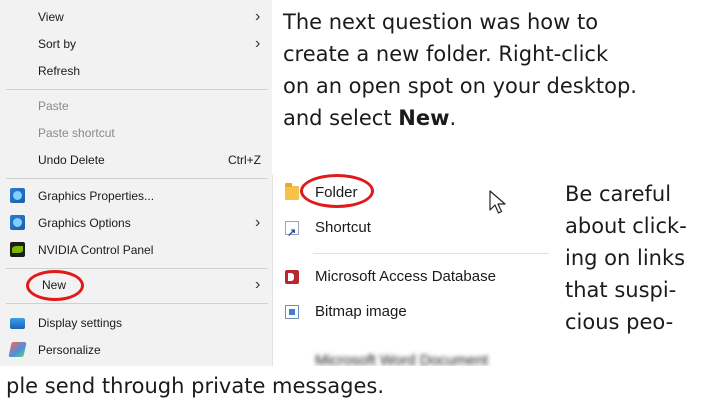 The height and width of the screenshot is (406, 715). Describe the element at coordinates (343, 227) in the screenshot. I see `submenu-item-label: Shortcut` at that location.